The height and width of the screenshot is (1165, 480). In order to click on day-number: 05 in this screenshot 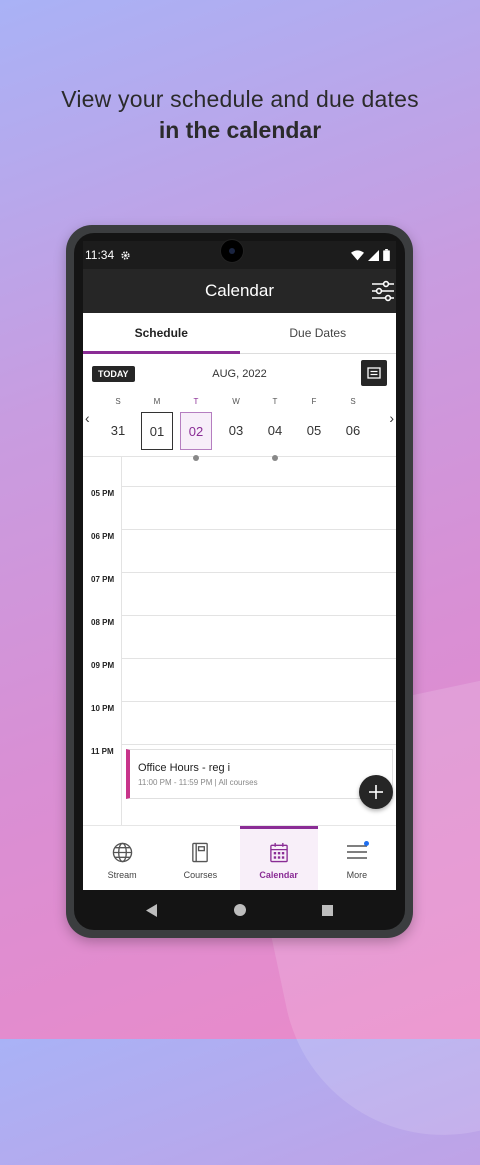, I will do `click(314, 430)`.